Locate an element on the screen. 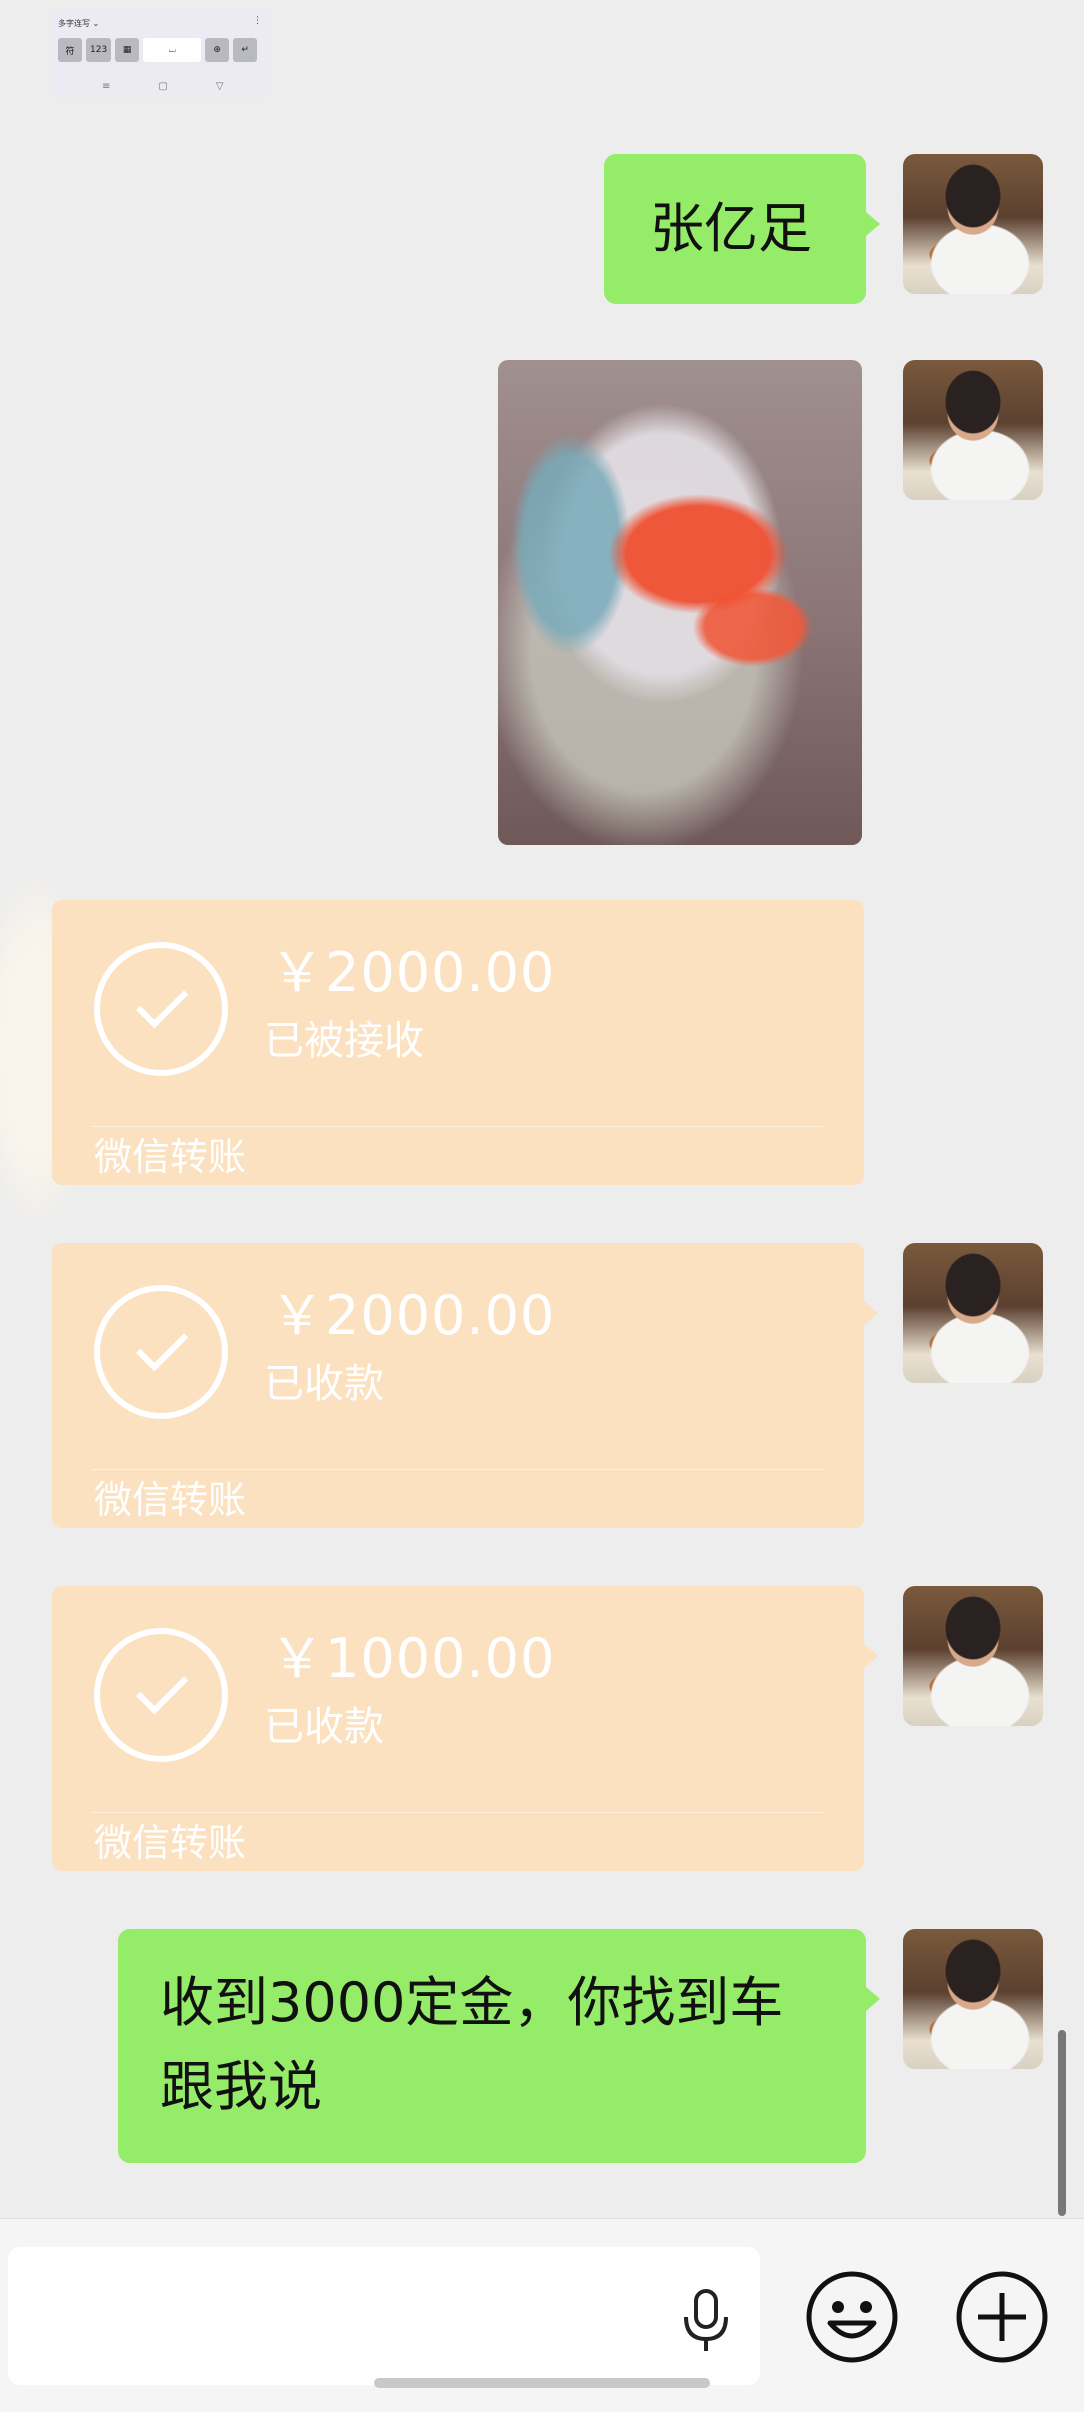  plus-icon is located at coordinates (1002, 2317).